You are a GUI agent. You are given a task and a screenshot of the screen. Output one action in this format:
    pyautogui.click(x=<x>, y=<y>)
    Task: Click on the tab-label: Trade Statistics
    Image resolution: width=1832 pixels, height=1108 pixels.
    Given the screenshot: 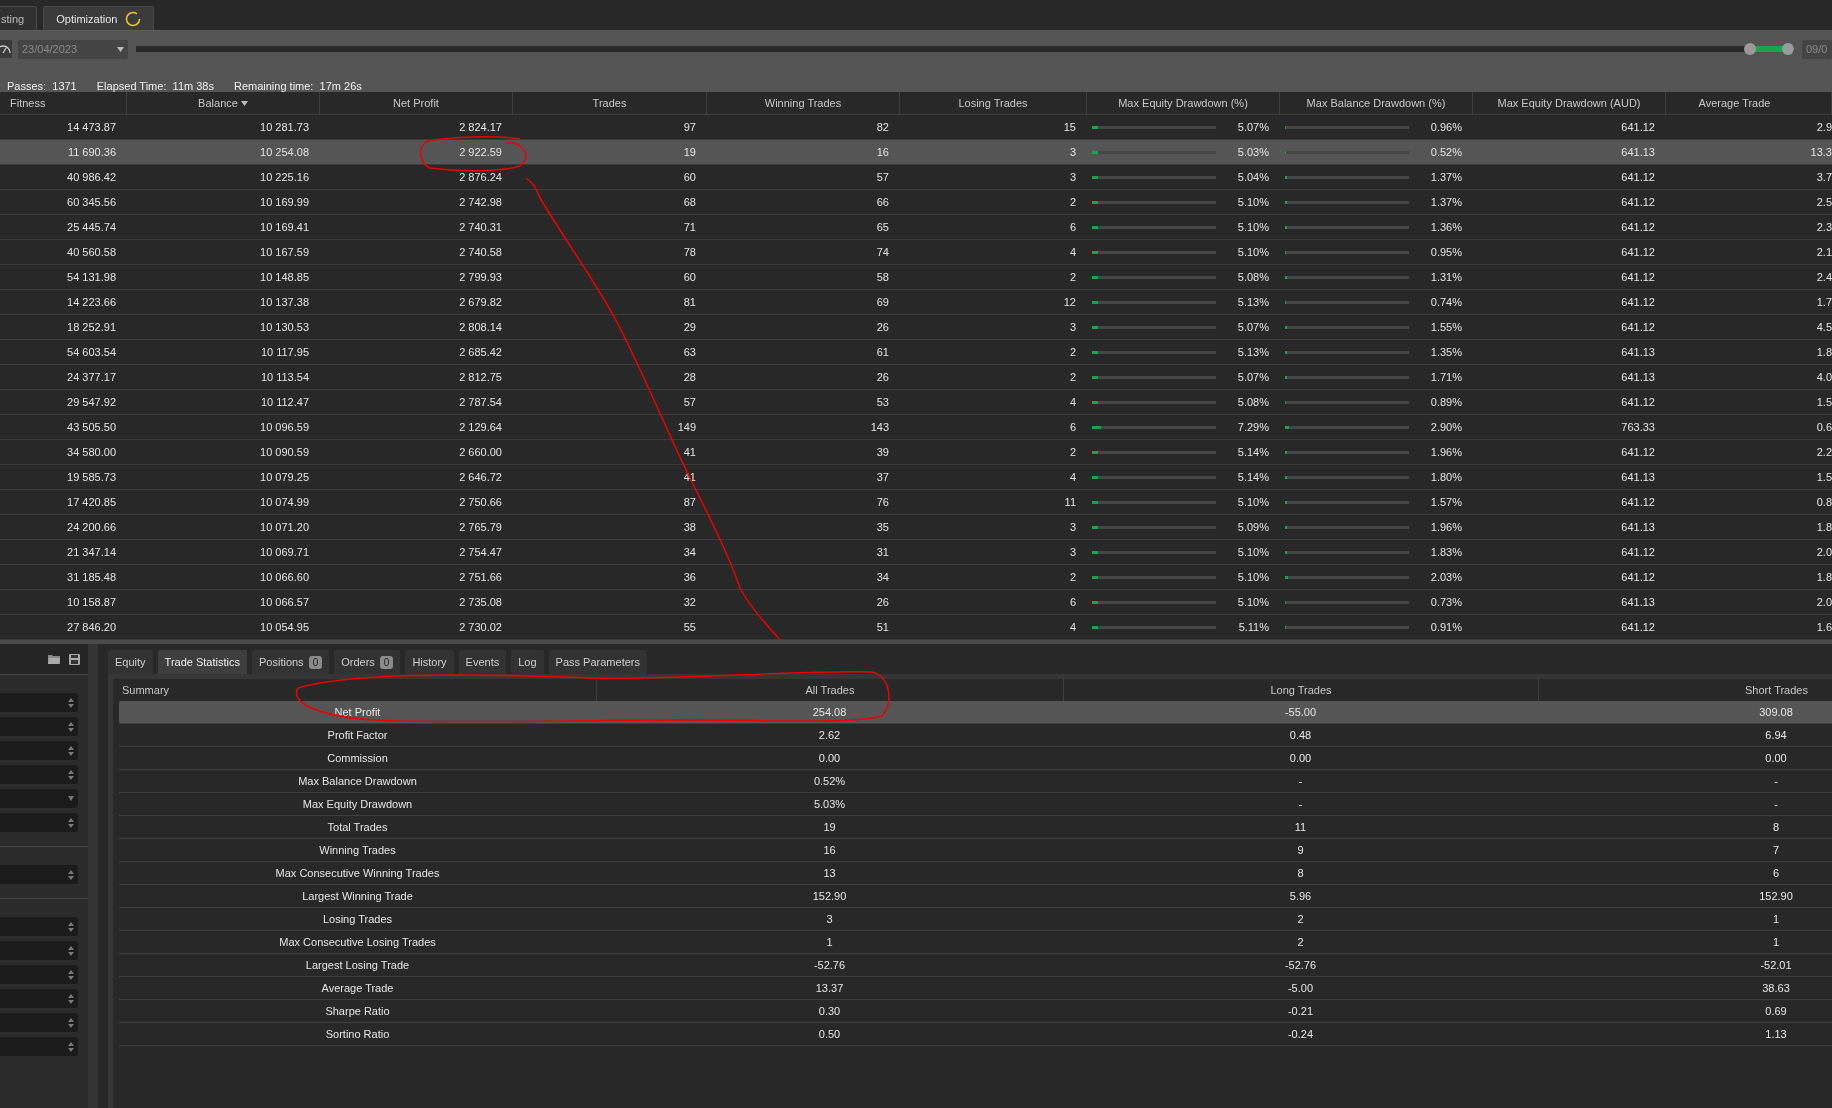 What is the action you would take?
    pyautogui.click(x=202, y=662)
    